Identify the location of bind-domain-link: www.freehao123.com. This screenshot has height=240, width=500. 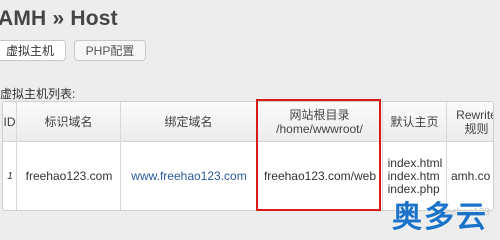
(188, 176).